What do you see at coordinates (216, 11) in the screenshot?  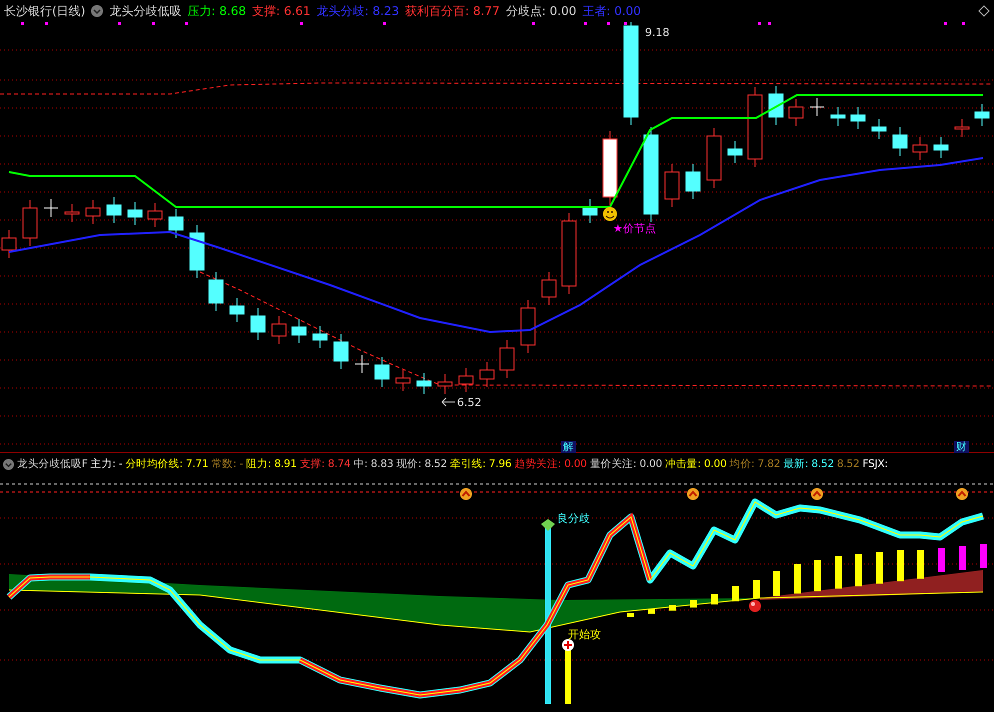 I see `indicator-value: 压力: 8.68` at bounding box center [216, 11].